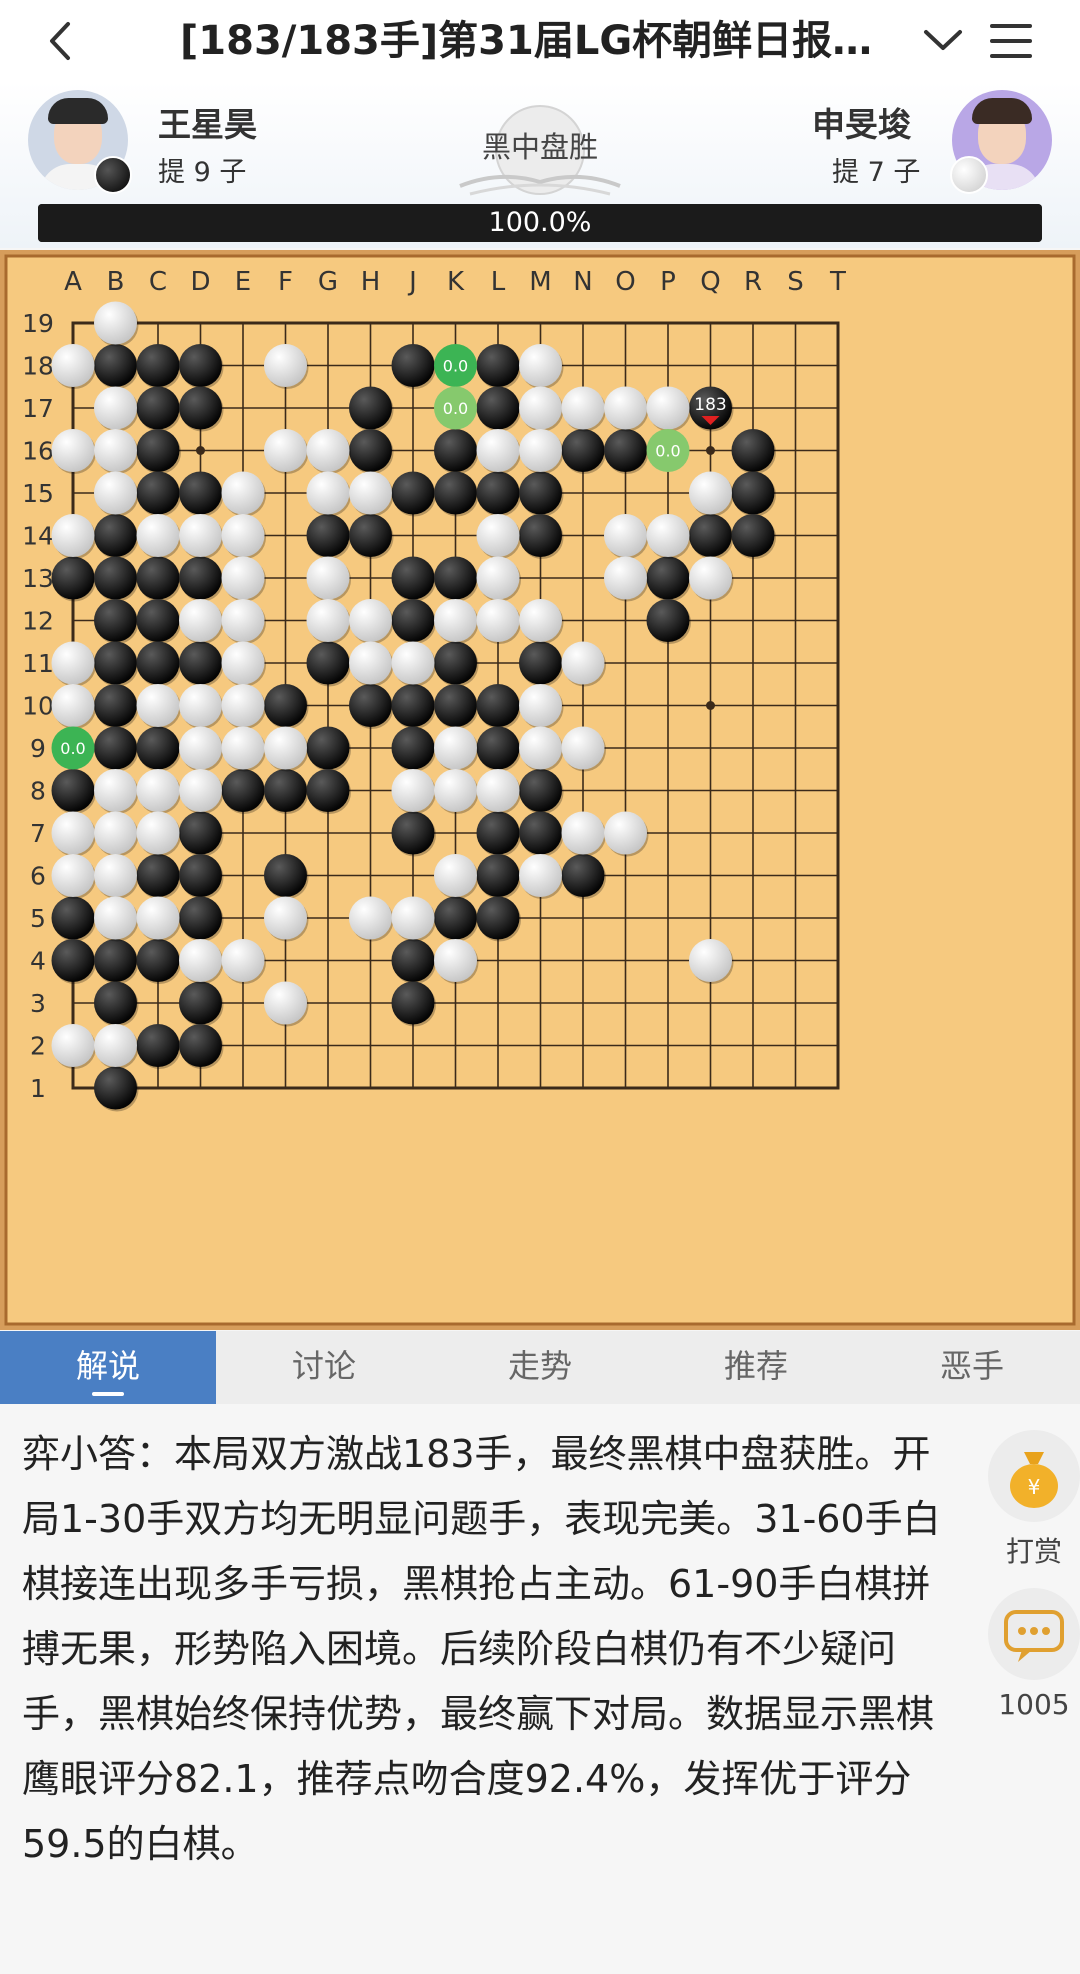 The height and width of the screenshot is (1974, 1080). Describe the element at coordinates (1034, 1500) in the screenshot. I see `tip-button: ¥ 打赏` at that location.